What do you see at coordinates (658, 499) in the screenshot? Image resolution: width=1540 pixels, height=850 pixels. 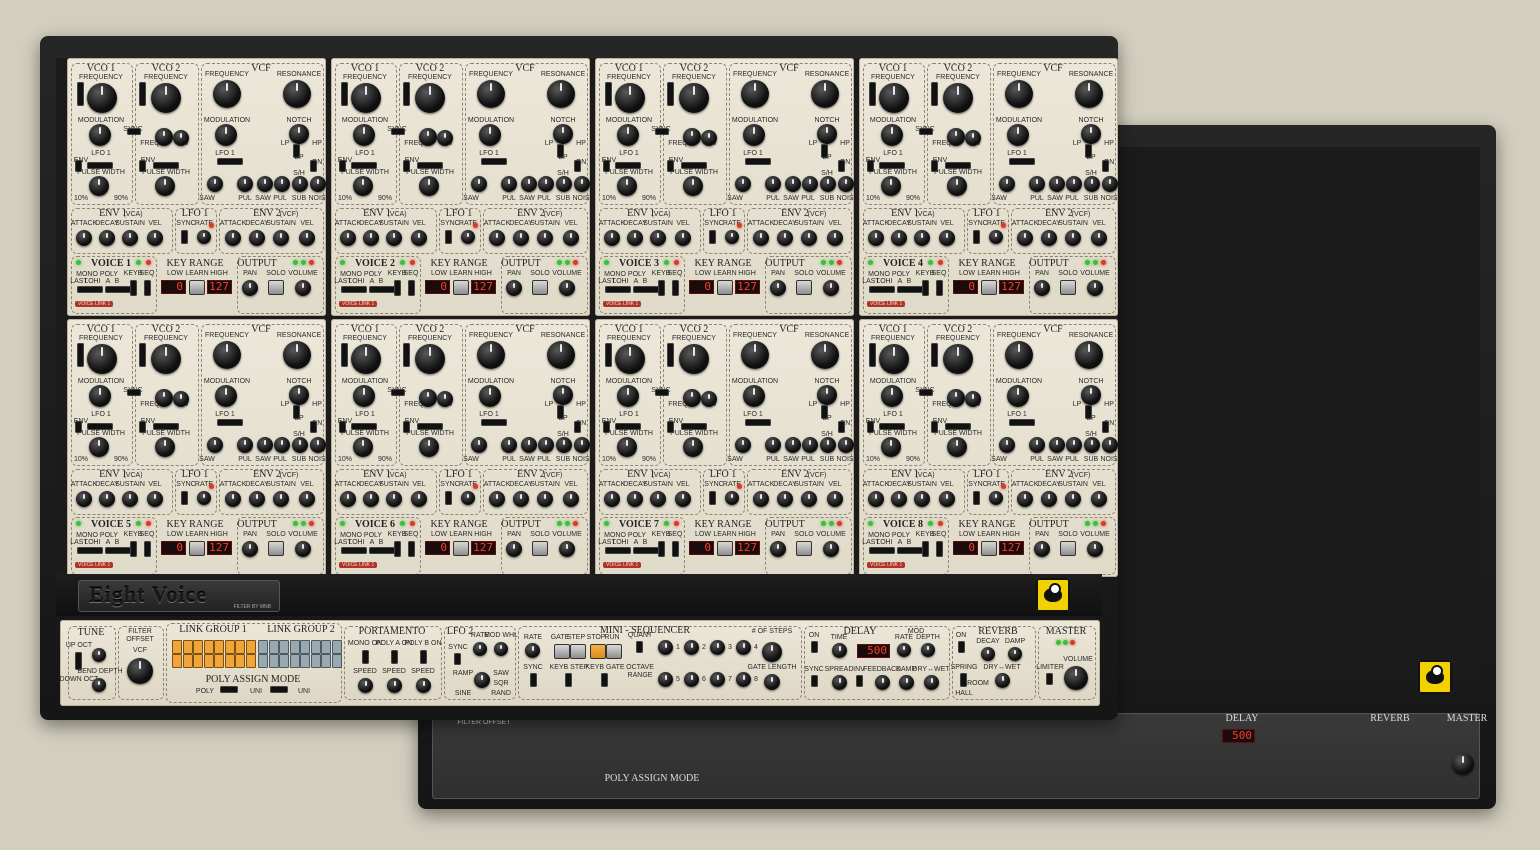 I see `voice-7-env1-sustain-knob` at bounding box center [658, 499].